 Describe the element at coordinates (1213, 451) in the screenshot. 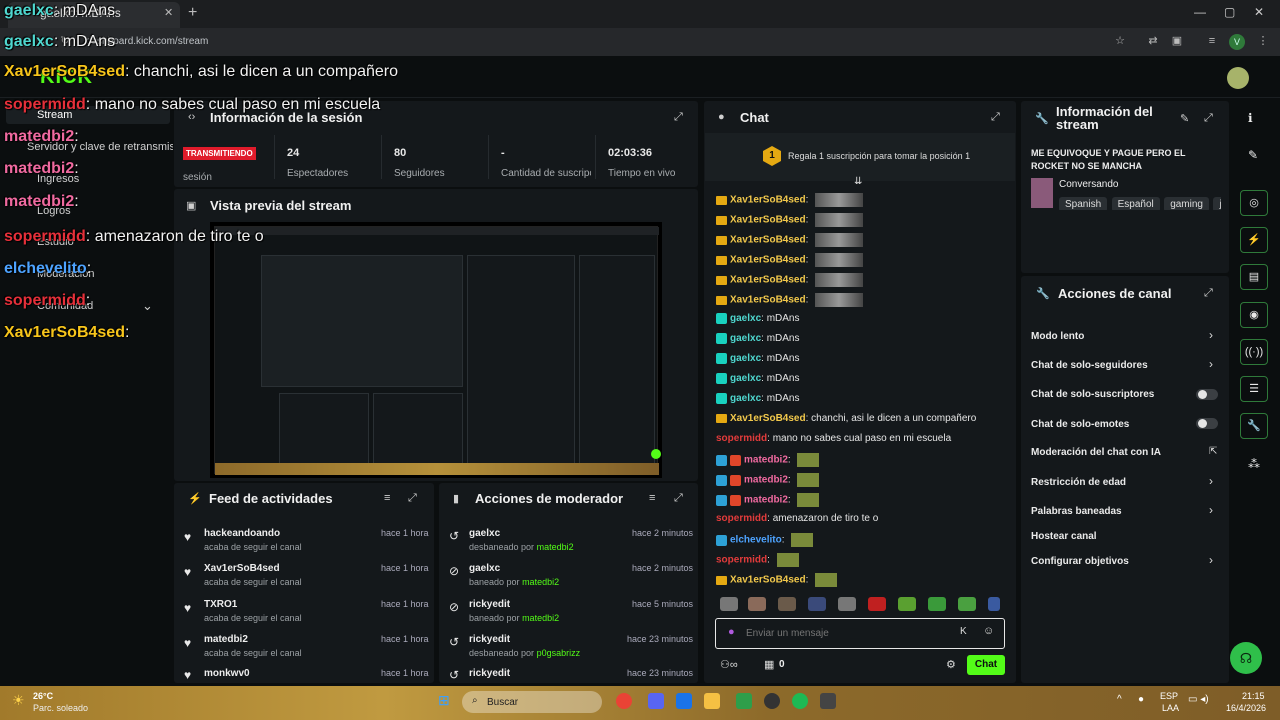

I see `external-link-icon: ⇱` at that location.